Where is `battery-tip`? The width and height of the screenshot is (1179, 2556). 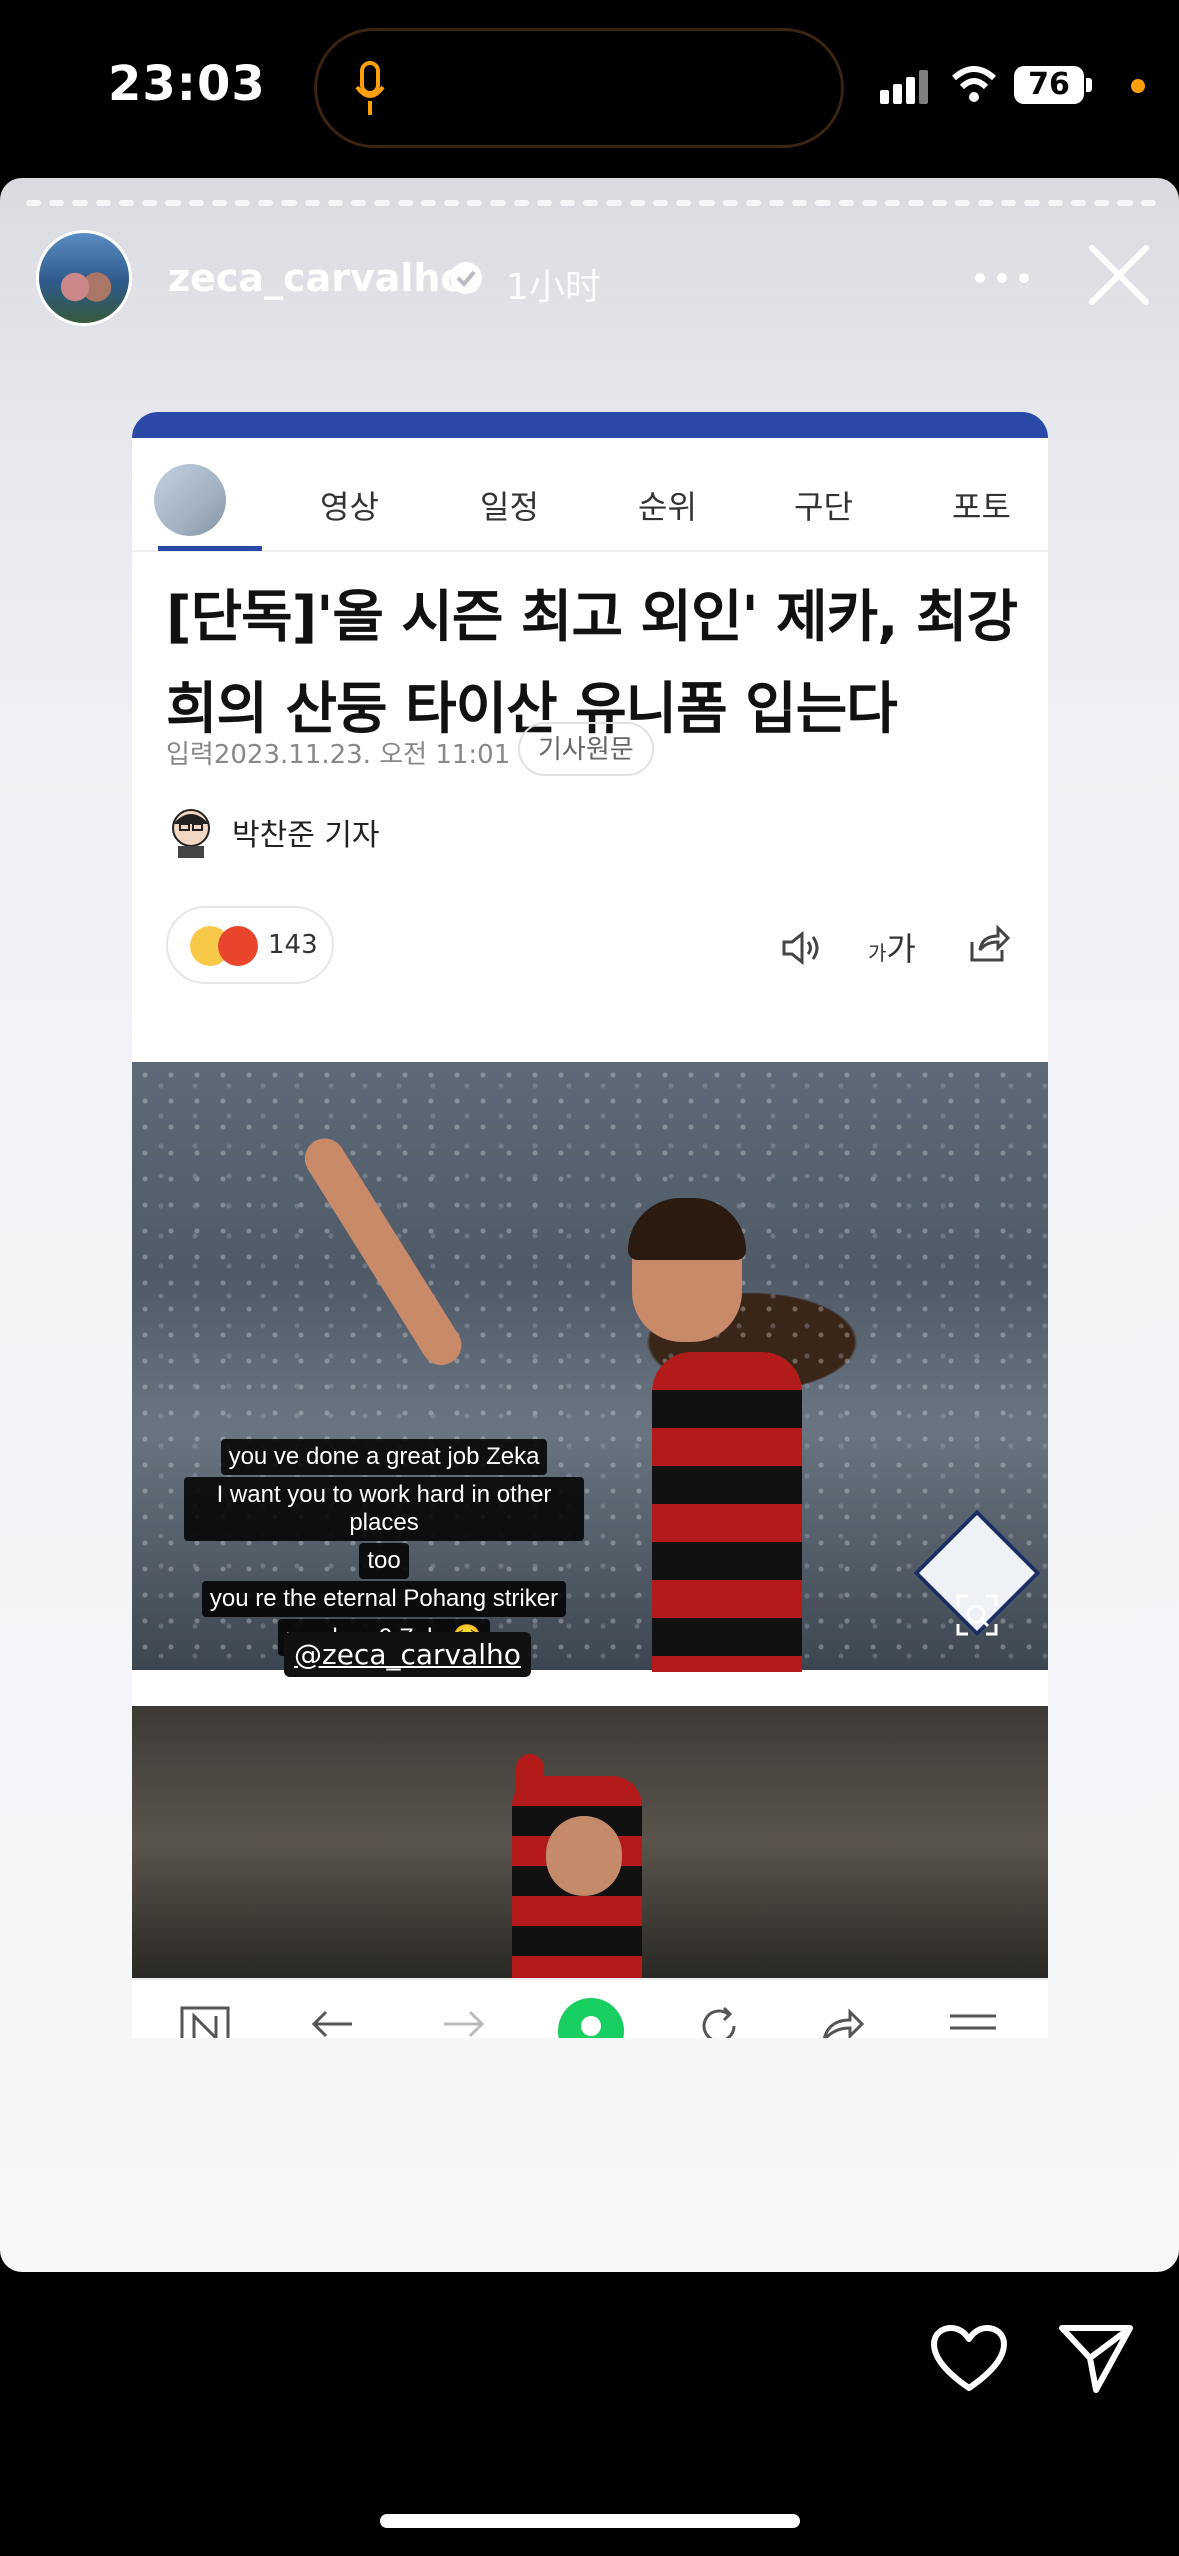
battery-tip is located at coordinates (1089, 85).